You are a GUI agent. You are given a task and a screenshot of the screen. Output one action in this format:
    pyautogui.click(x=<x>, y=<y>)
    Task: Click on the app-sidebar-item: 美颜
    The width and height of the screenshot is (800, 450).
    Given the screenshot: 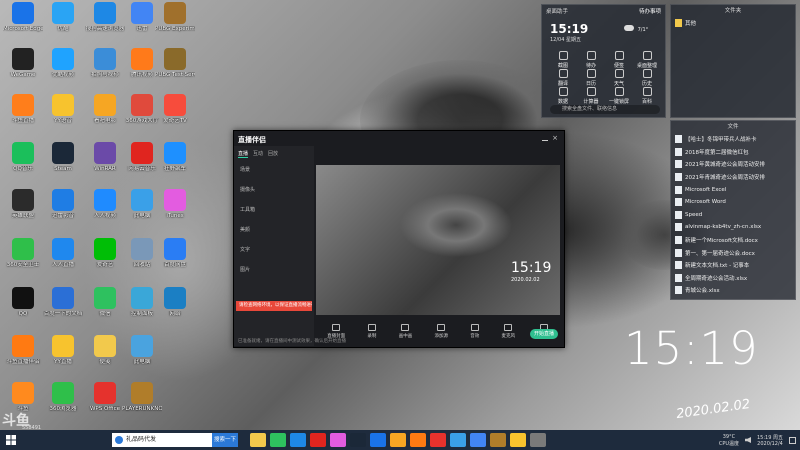 What is the action you would take?
    pyautogui.click(x=245, y=229)
    